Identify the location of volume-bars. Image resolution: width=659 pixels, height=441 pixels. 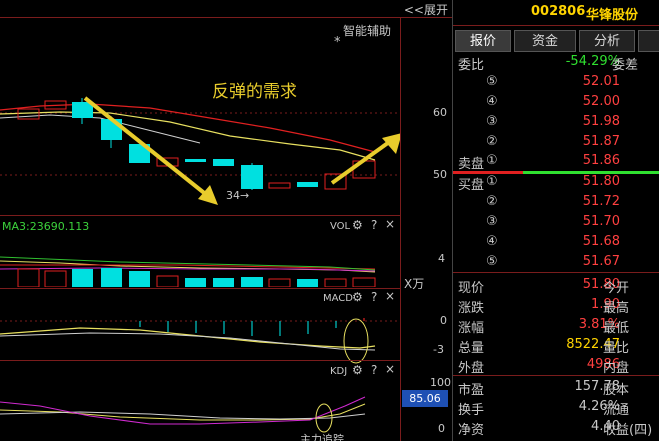
(188, 271).